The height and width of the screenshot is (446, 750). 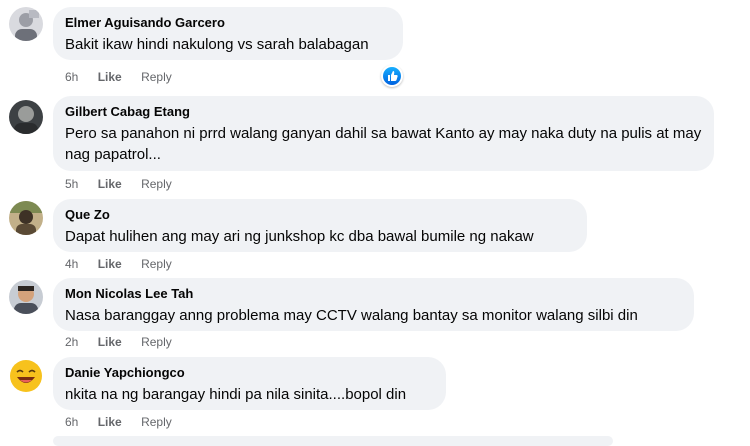 I want to click on comment-actions: 4h Like Reply, so click(x=118, y=264).